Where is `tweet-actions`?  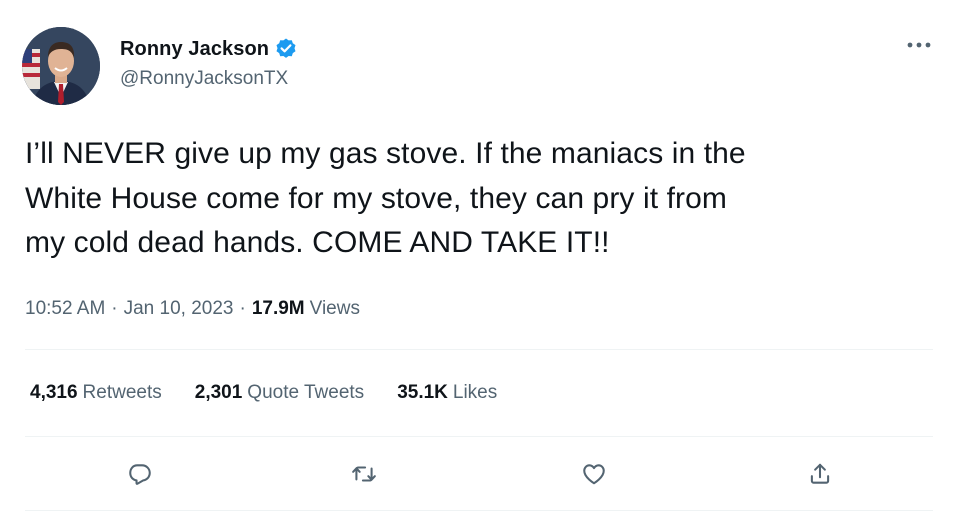
tweet-actions is located at coordinates (479, 474).